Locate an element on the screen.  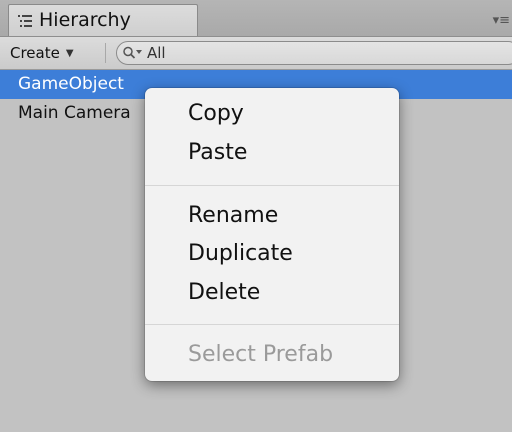
search-field is located at coordinates (314, 53).